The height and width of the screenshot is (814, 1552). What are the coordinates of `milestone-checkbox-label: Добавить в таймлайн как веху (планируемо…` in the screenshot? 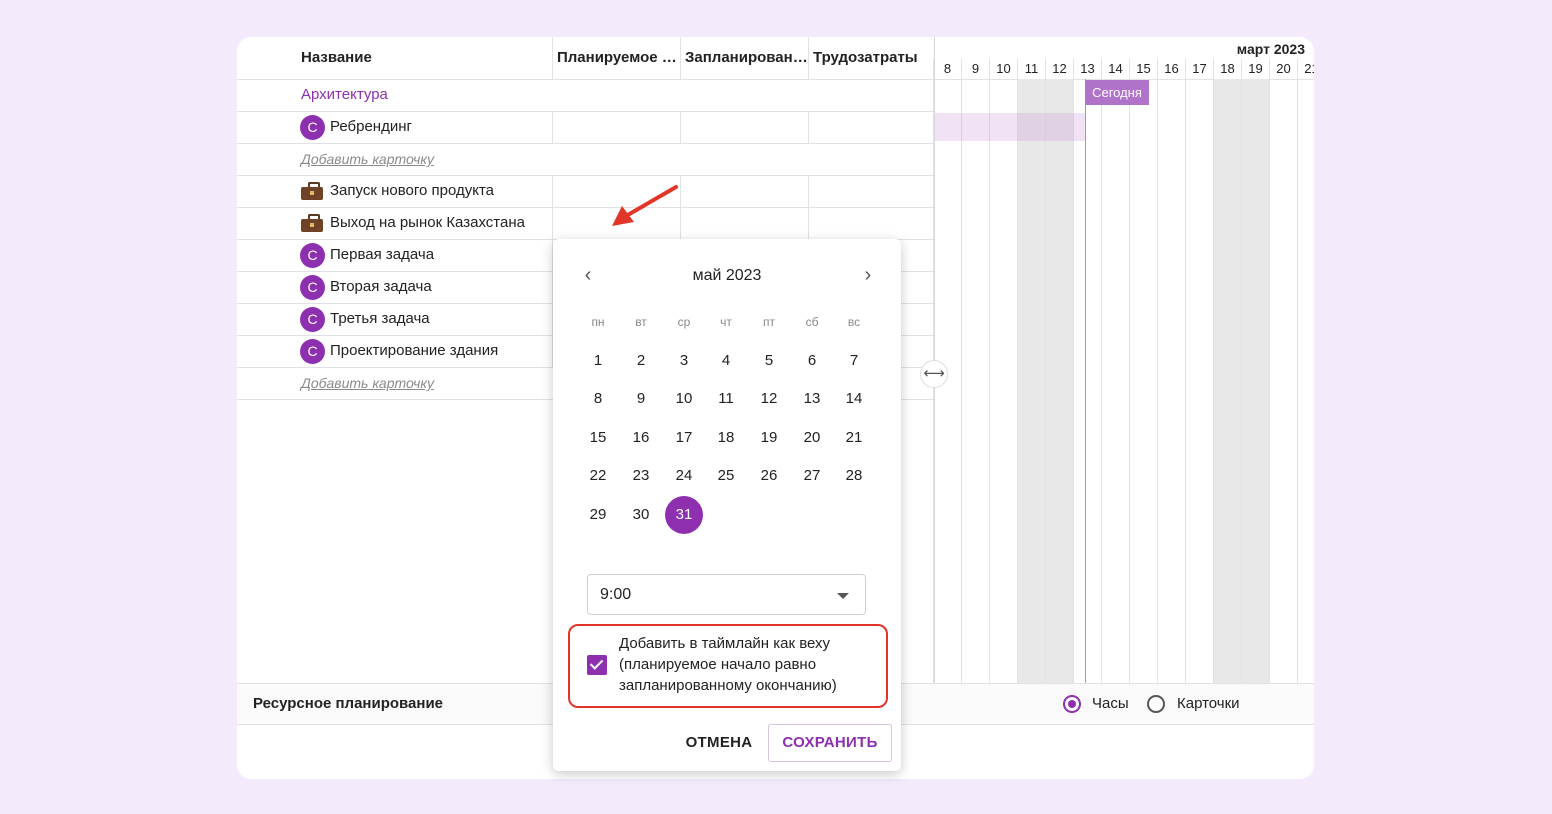 It's located at (744, 664).